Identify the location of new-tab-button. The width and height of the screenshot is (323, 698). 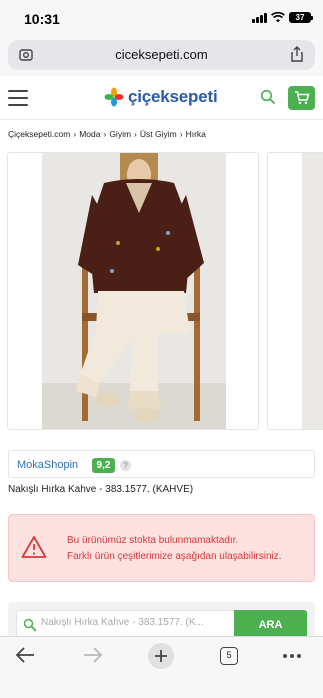
(161, 656).